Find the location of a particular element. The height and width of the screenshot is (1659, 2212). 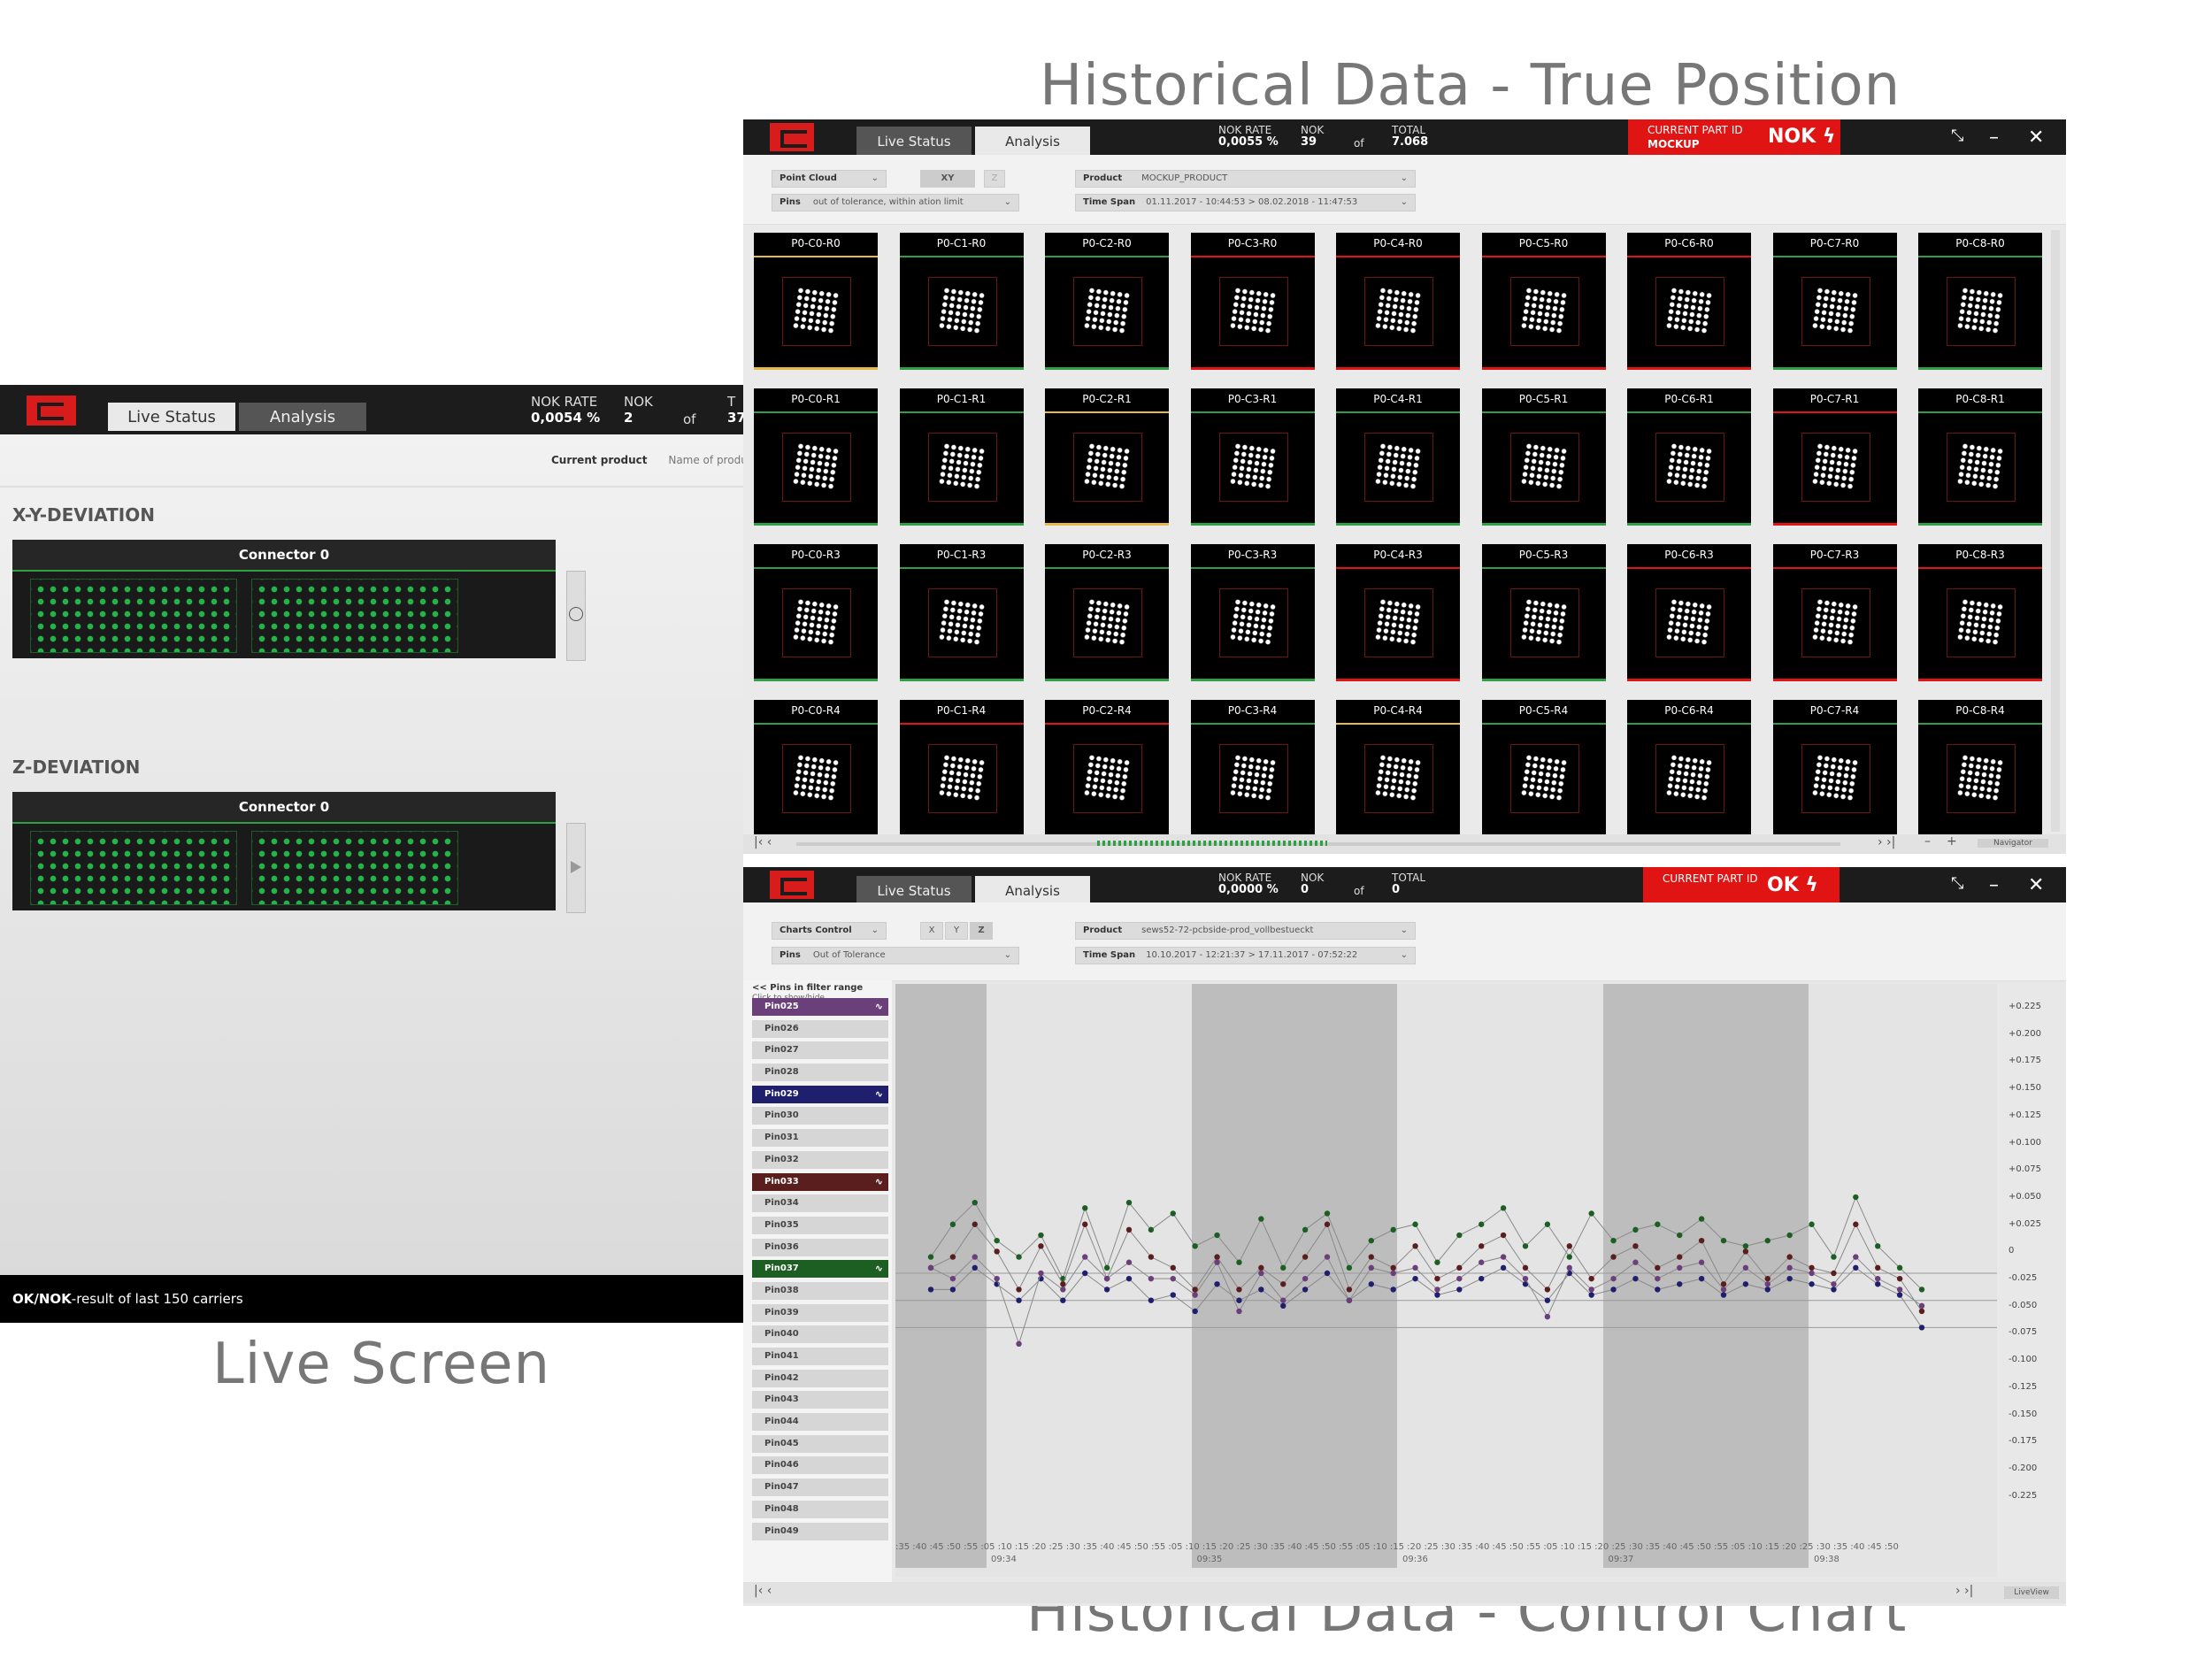

point-cloud-cell: P0-C5-R0 is located at coordinates (1544, 302).